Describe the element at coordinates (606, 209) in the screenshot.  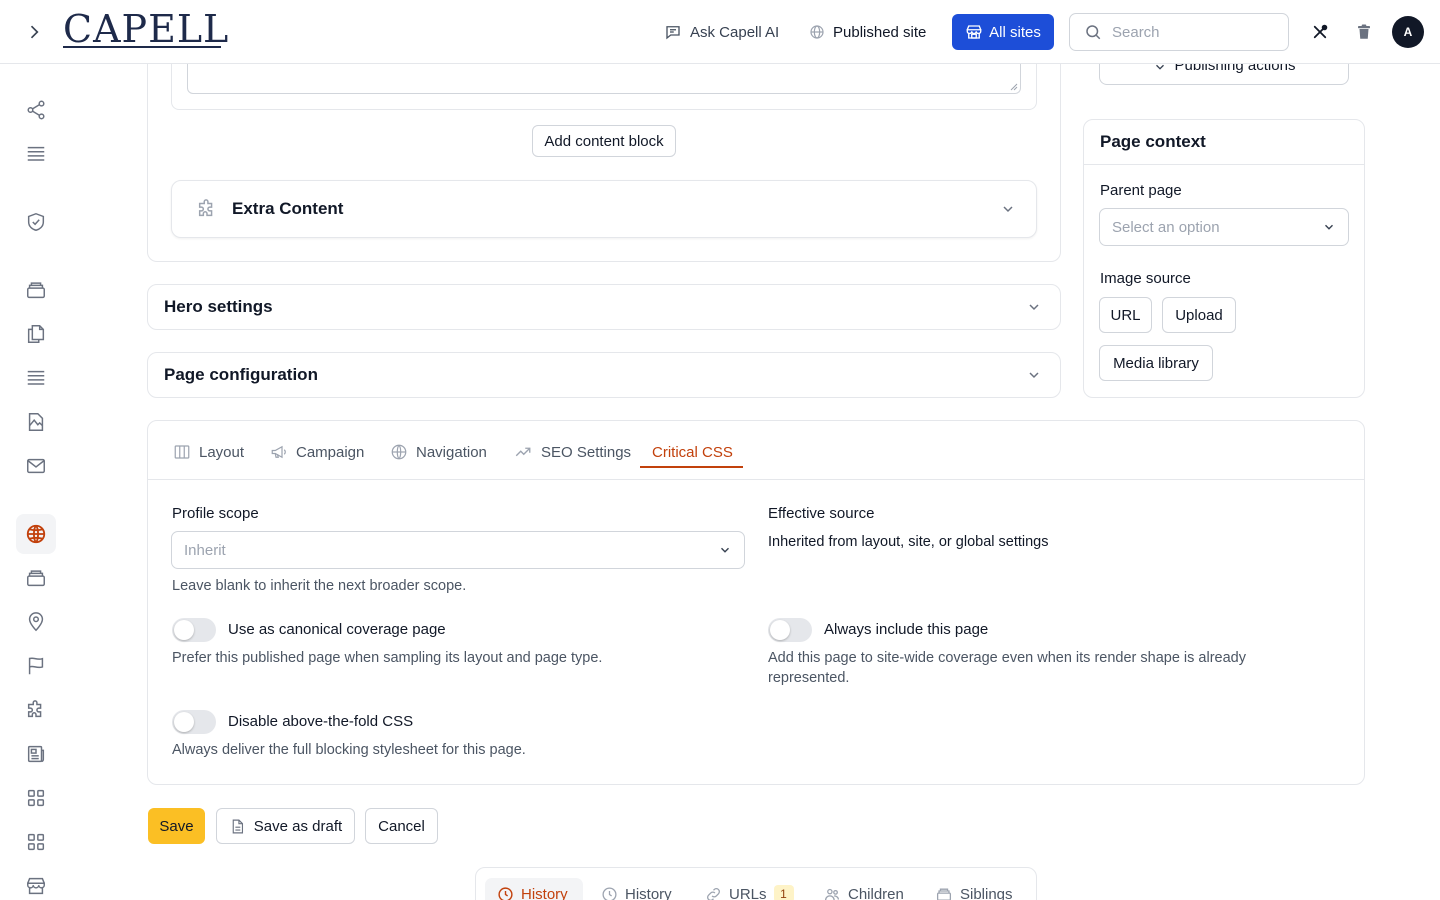
I see `extra-content-header: Extra Content` at that location.